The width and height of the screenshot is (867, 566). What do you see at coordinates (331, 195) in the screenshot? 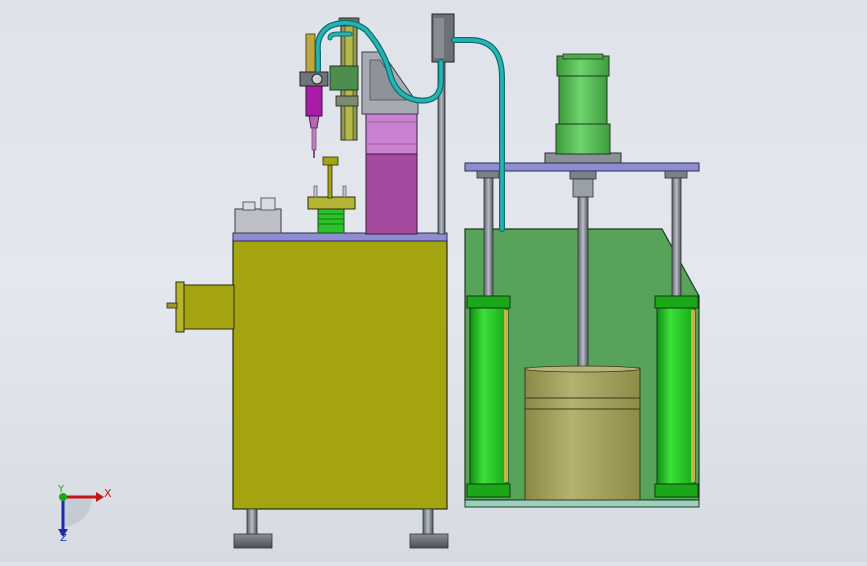
I see `workpiece-fixture` at bounding box center [331, 195].